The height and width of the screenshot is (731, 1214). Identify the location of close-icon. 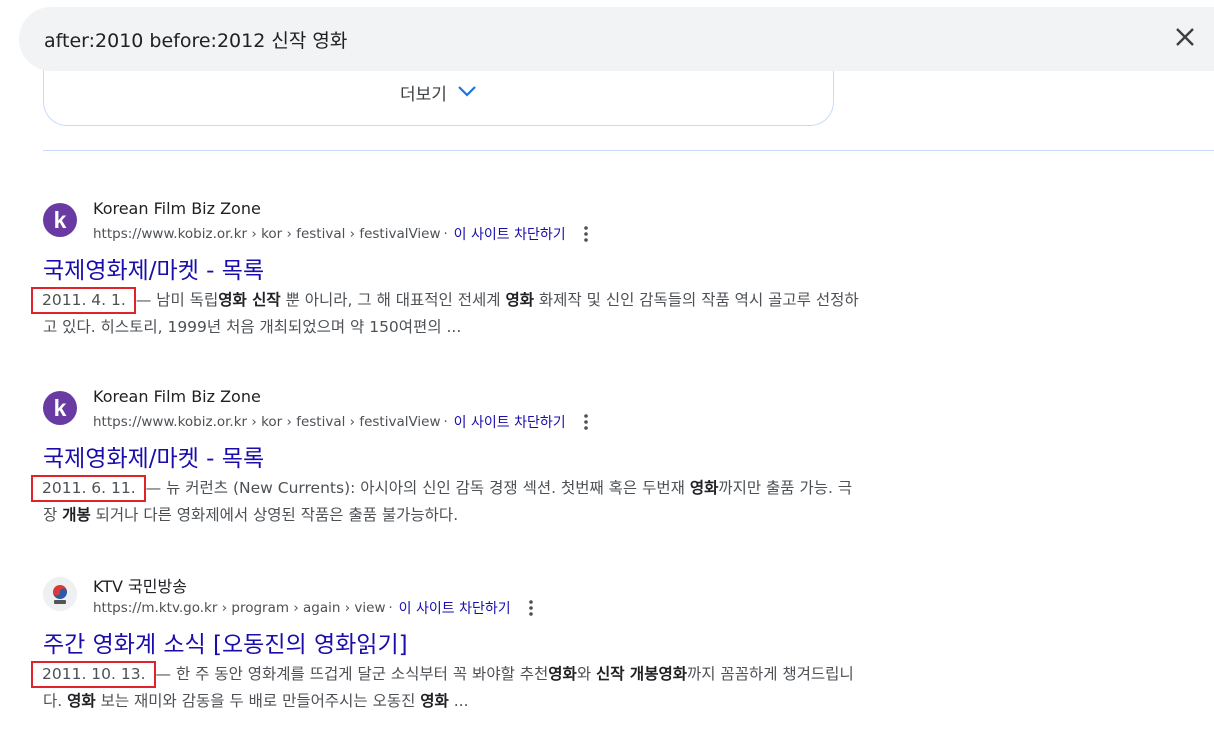
(1185, 39).